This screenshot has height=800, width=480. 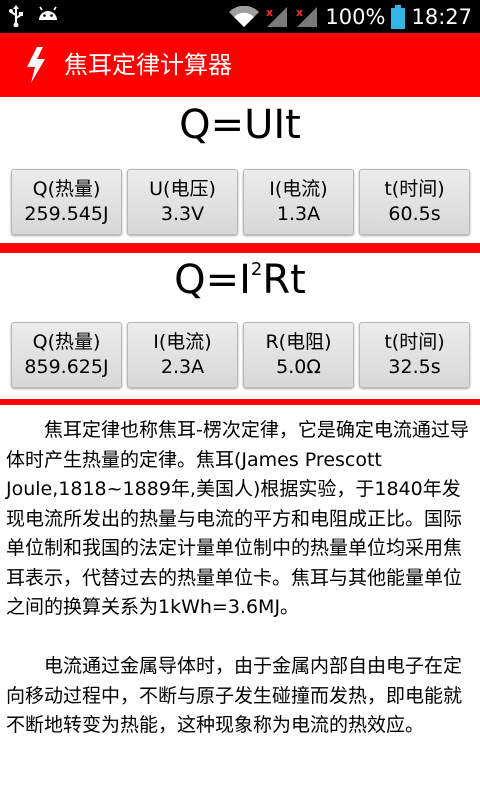 I want to click on battery-icon, so click(x=398, y=16).